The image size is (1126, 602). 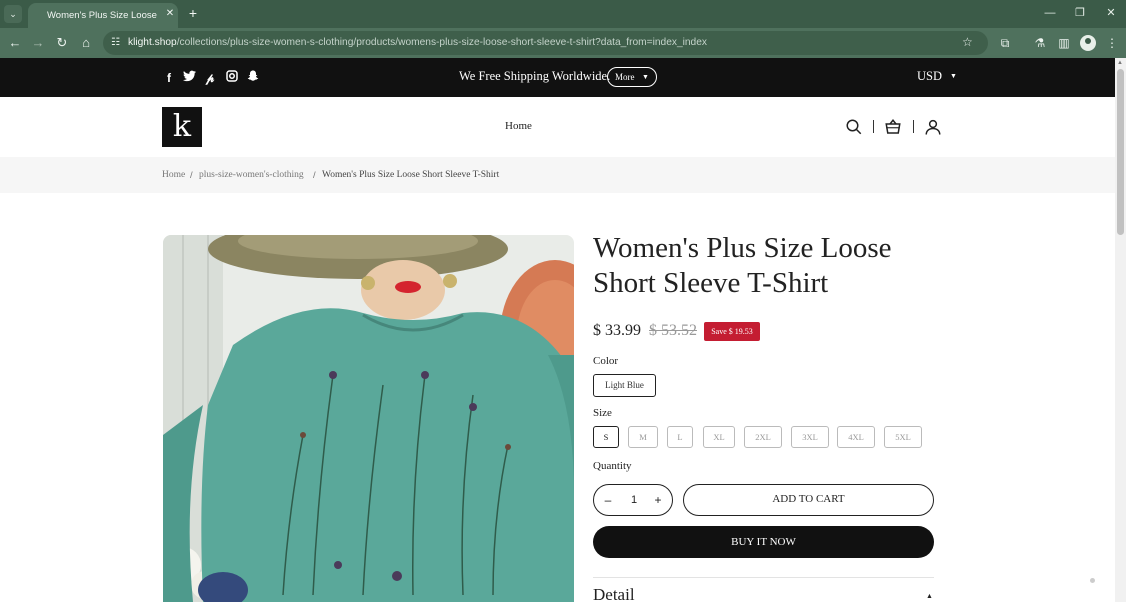 What do you see at coordinates (673, 330) in the screenshot?
I see `compare-price: $ 53.52` at bounding box center [673, 330].